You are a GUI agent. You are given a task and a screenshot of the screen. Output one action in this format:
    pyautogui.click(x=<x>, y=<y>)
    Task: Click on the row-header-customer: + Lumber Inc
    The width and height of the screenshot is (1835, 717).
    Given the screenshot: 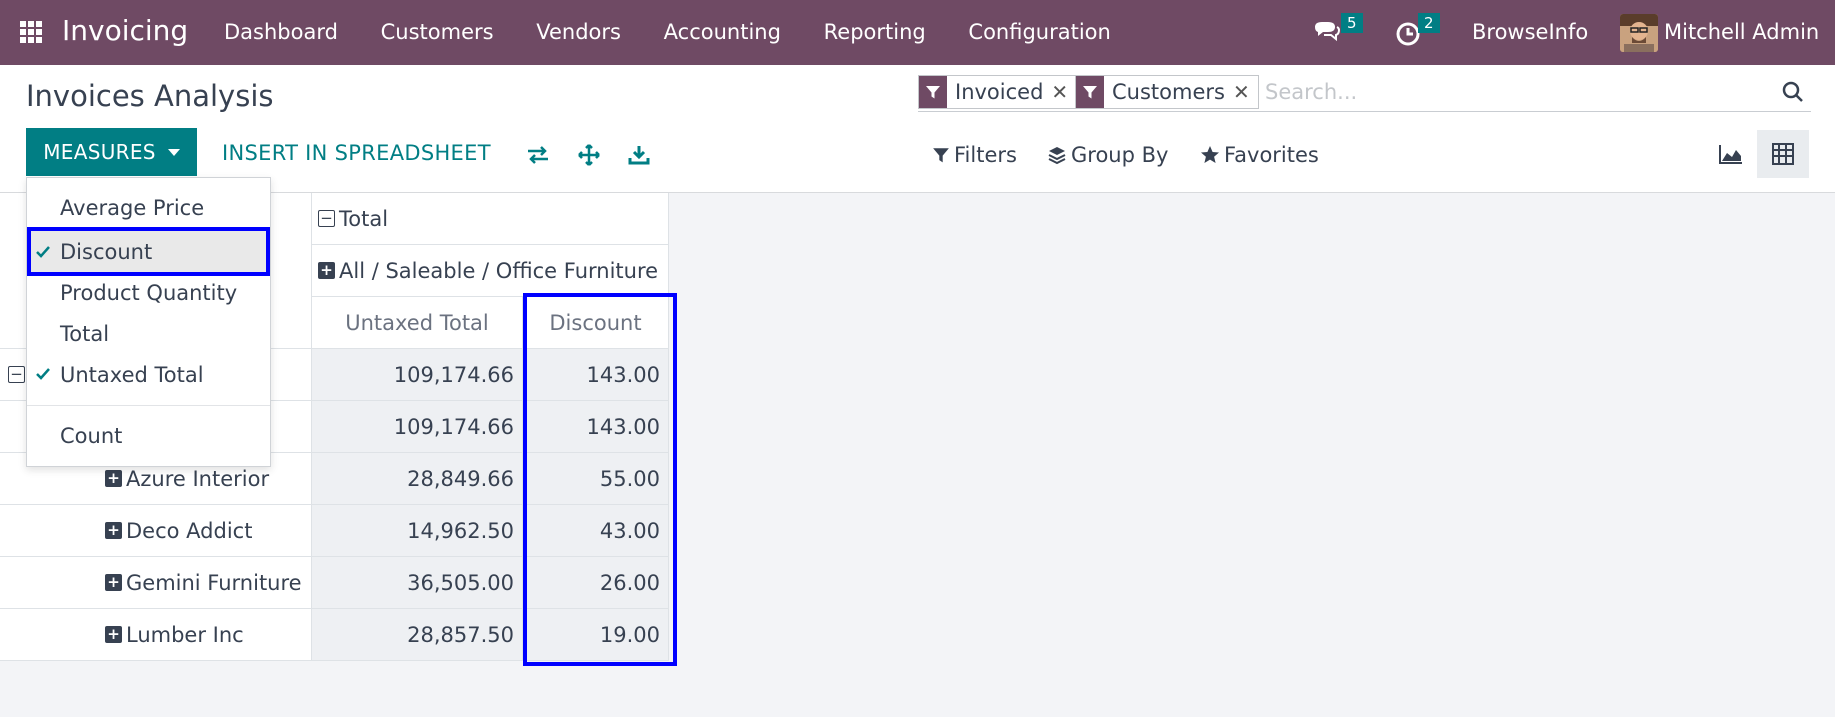 What is the action you would take?
    pyautogui.click(x=156, y=635)
    